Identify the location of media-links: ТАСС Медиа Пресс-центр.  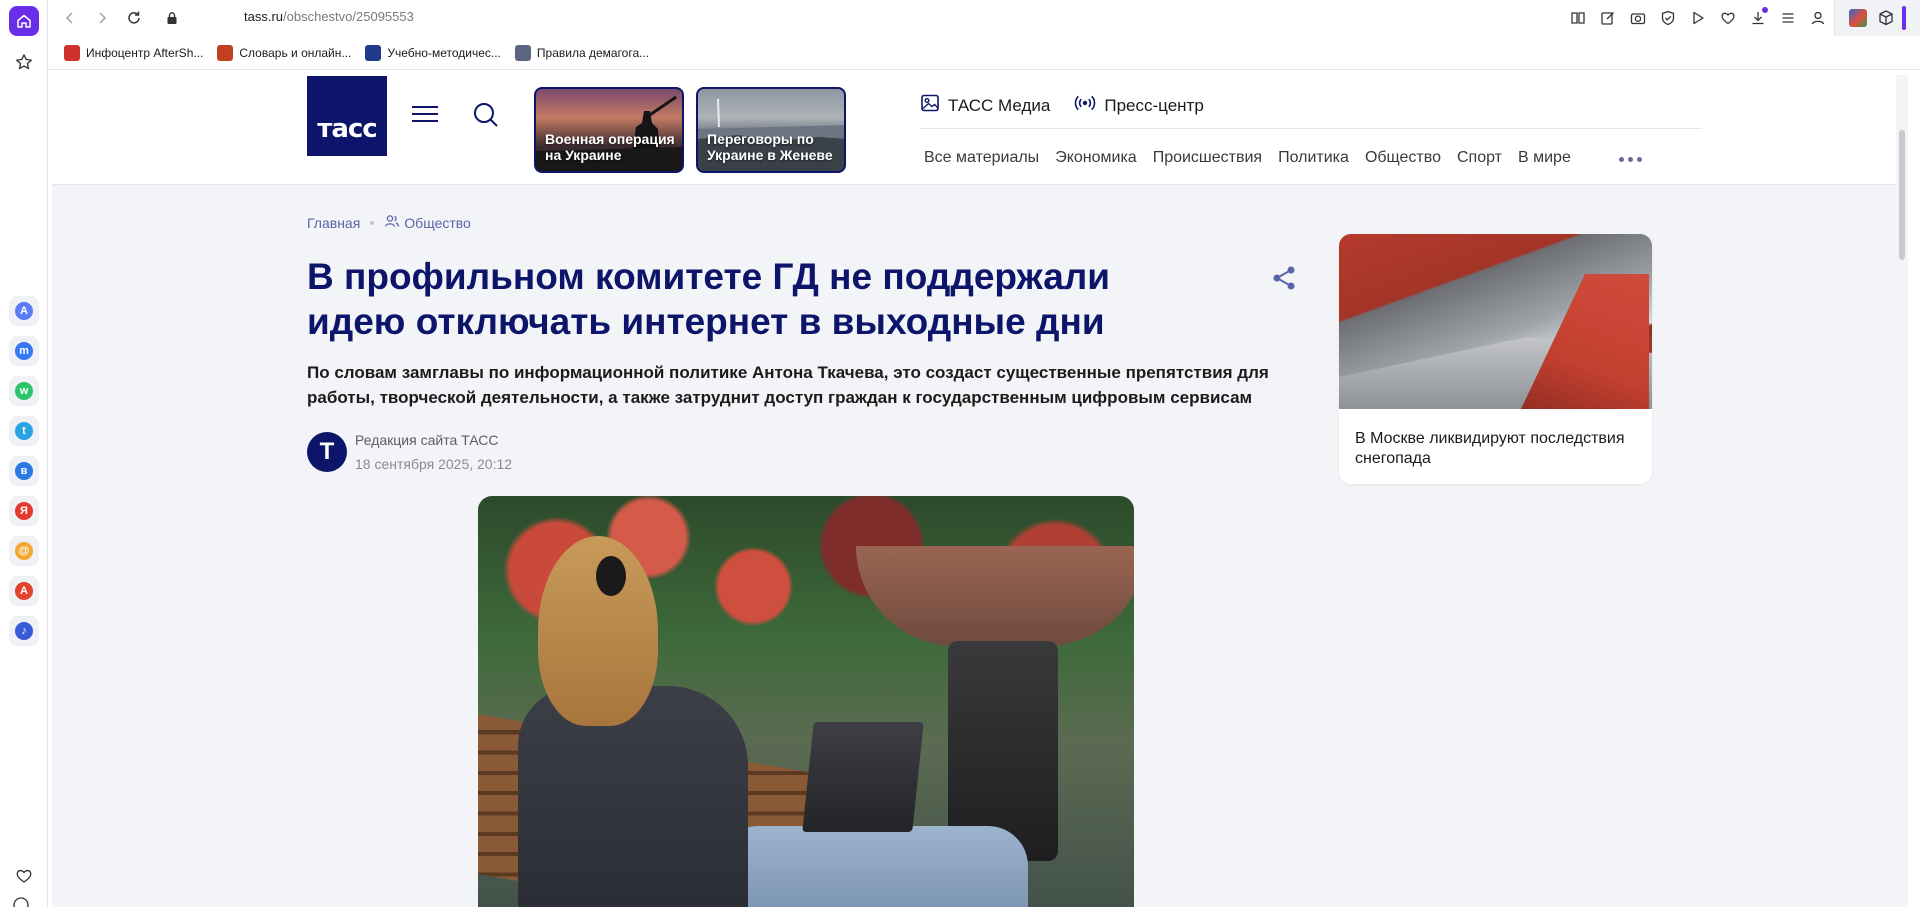
(1062, 105).